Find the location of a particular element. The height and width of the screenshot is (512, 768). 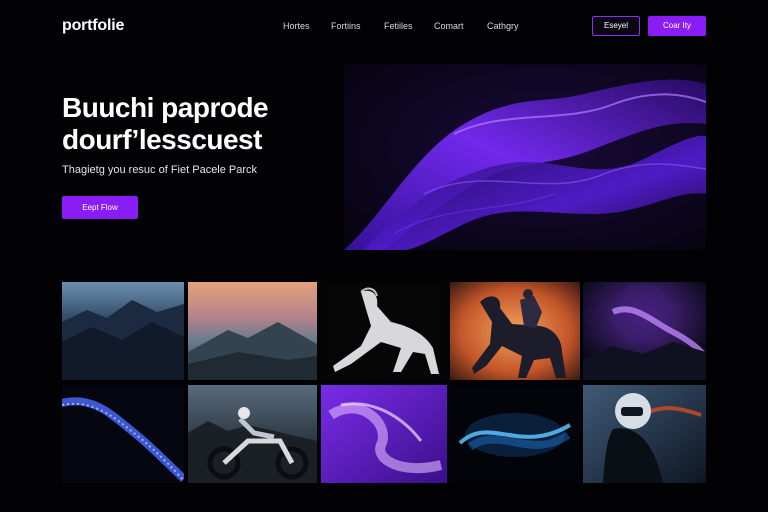

gallery-tile-misty-mountains is located at coordinates (252, 331).